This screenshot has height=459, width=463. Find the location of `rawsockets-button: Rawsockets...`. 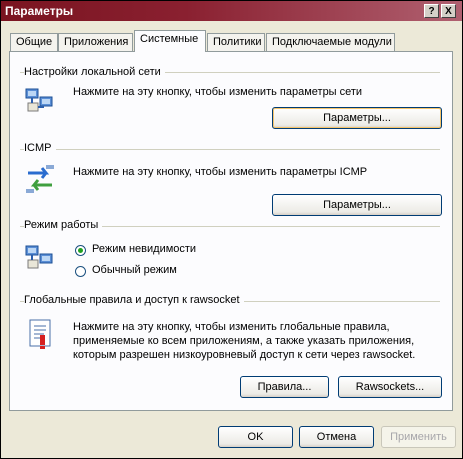

rawsockets-button: Rawsockets... is located at coordinates (390, 387).